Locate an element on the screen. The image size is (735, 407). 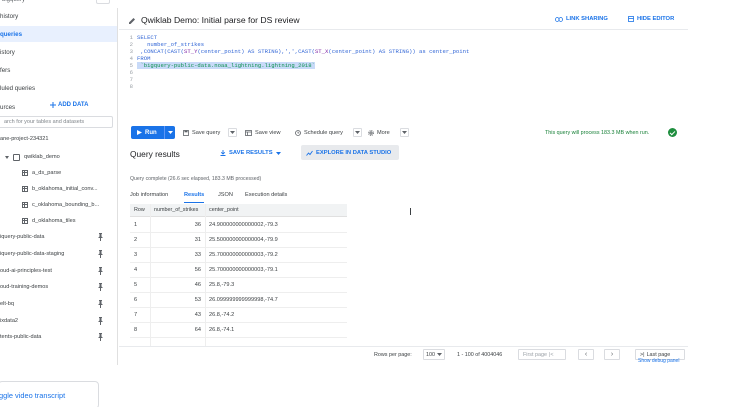
tab-results: Results is located at coordinates (194, 197).